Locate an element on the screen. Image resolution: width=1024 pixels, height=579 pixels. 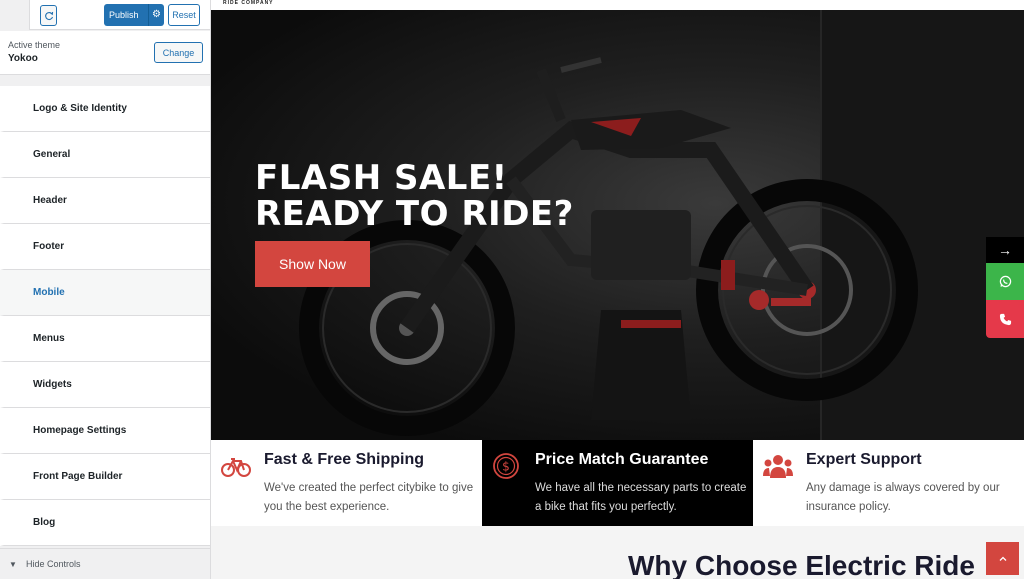
show-now-button: Show Now is located at coordinates (312, 264).